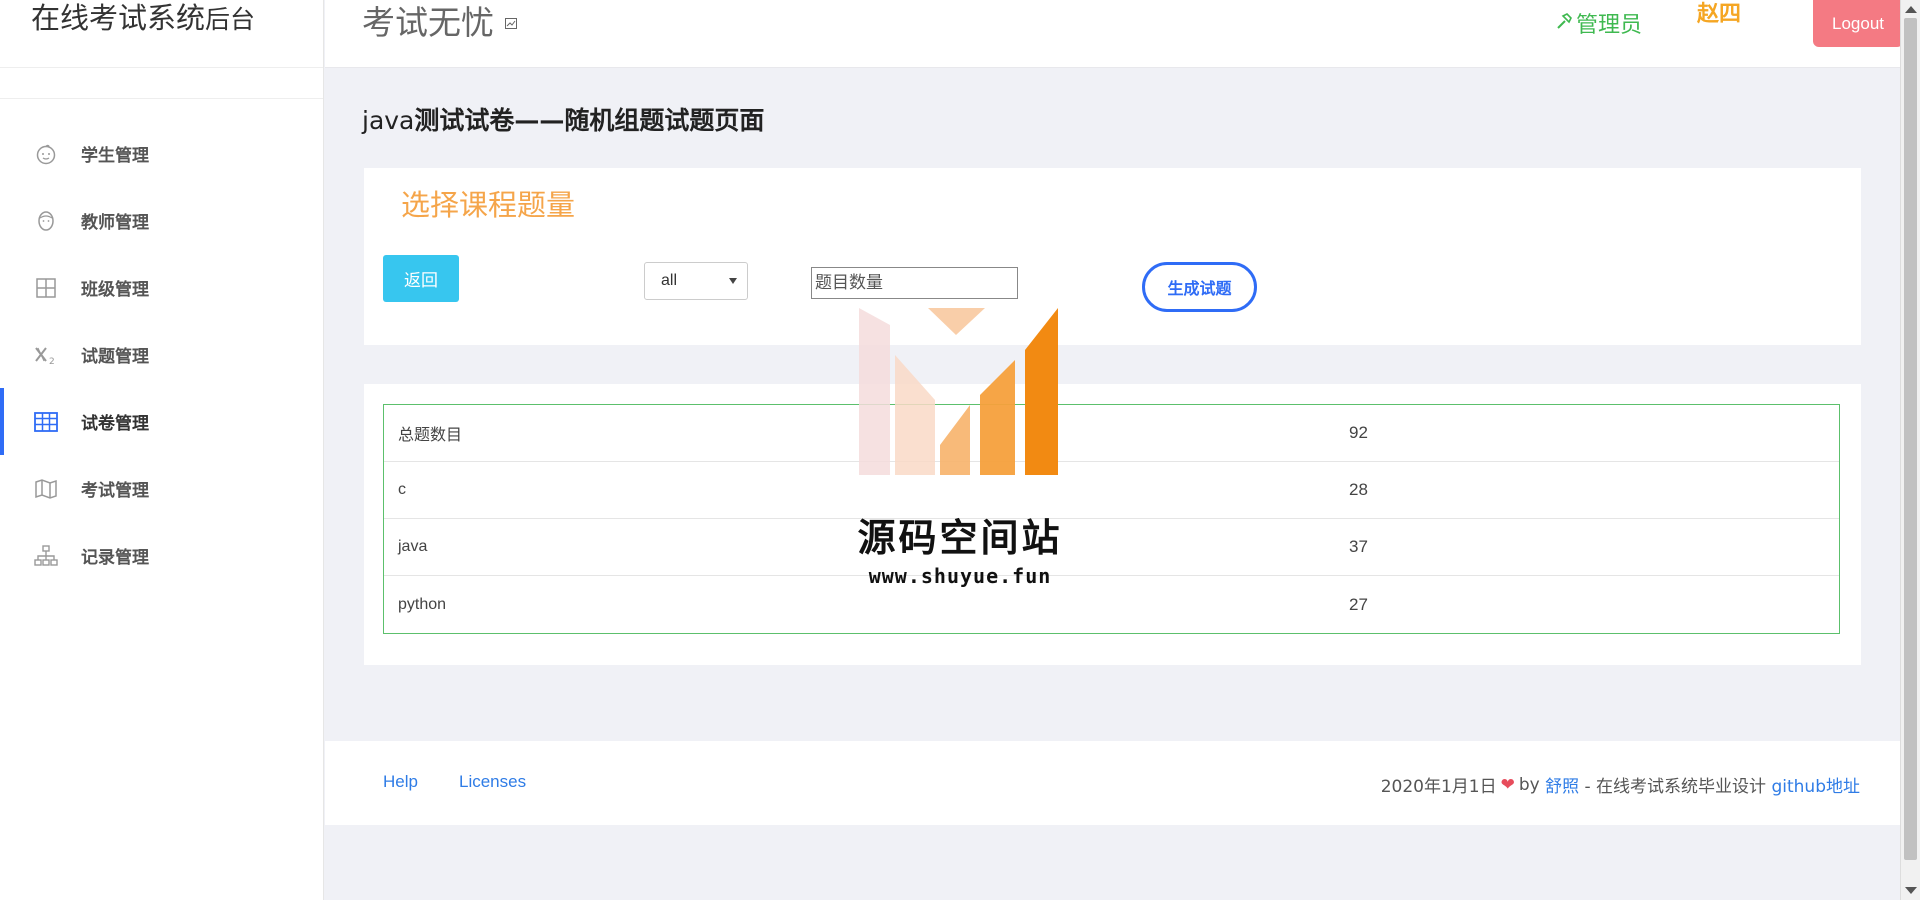  I want to click on table-row: c 28, so click(1111, 490).